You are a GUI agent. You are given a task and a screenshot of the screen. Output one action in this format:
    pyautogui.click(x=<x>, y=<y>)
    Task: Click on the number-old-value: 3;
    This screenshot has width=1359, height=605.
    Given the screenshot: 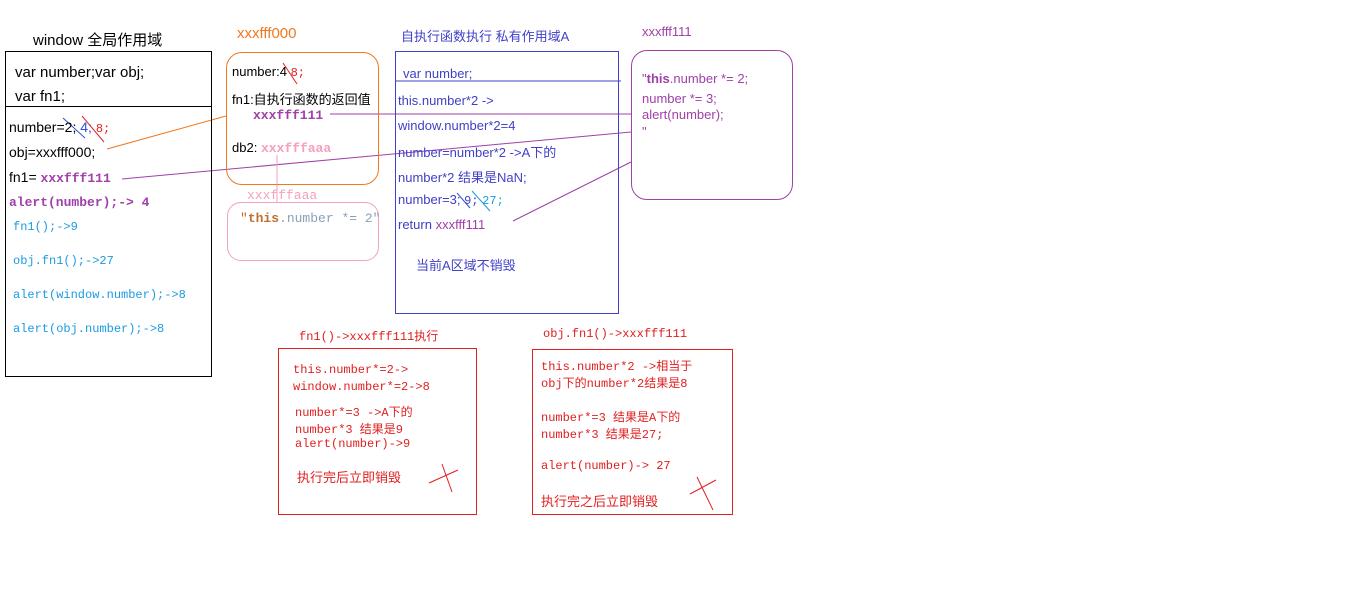 What is the action you would take?
    pyautogui.click(x=455, y=199)
    